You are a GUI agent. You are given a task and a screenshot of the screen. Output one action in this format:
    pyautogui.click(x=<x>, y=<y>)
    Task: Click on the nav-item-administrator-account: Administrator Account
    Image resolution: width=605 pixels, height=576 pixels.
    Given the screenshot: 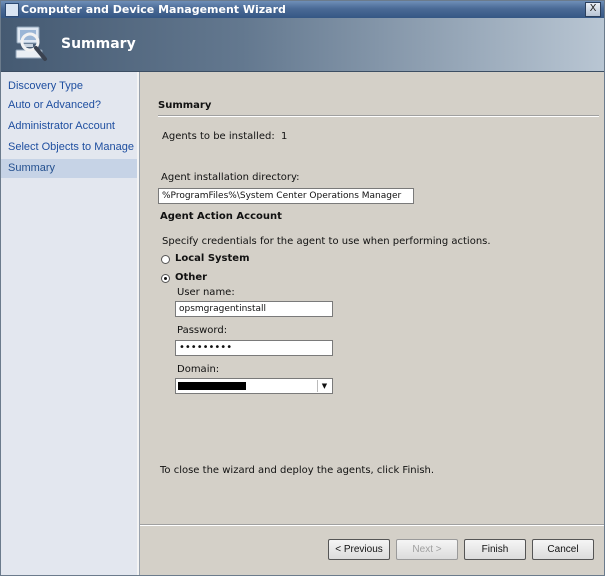 What is the action you would take?
    pyautogui.click(x=69, y=126)
    